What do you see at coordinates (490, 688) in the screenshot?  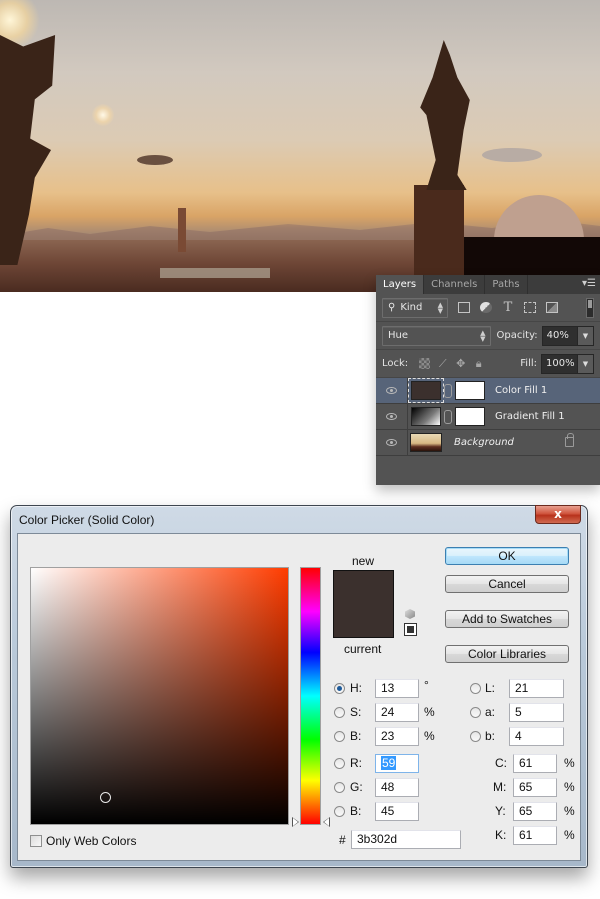 I see `lab-l-label: L:` at bounding box center [490, 688].